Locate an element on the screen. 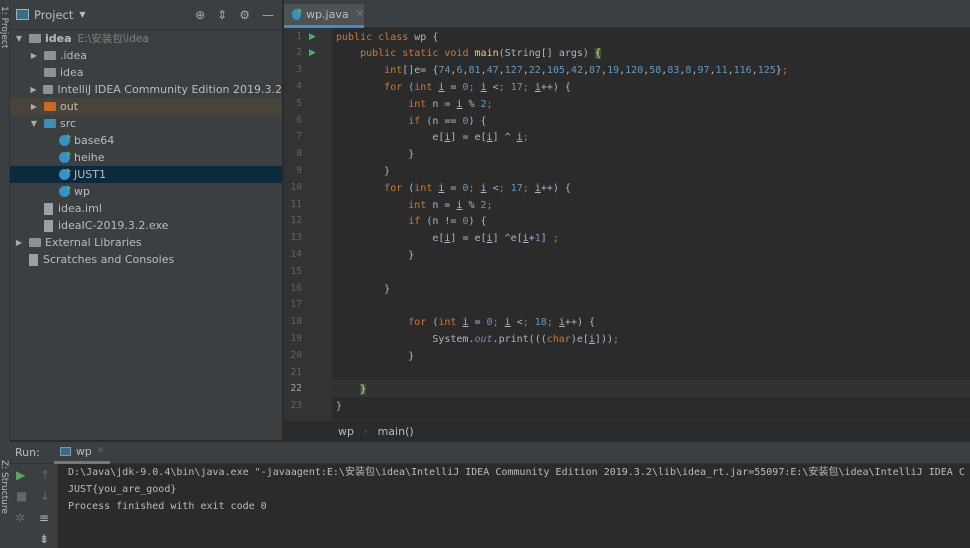 This screenshot has width=970, height=548. debug-icon: ✲ is located at coordinates (20, 518).